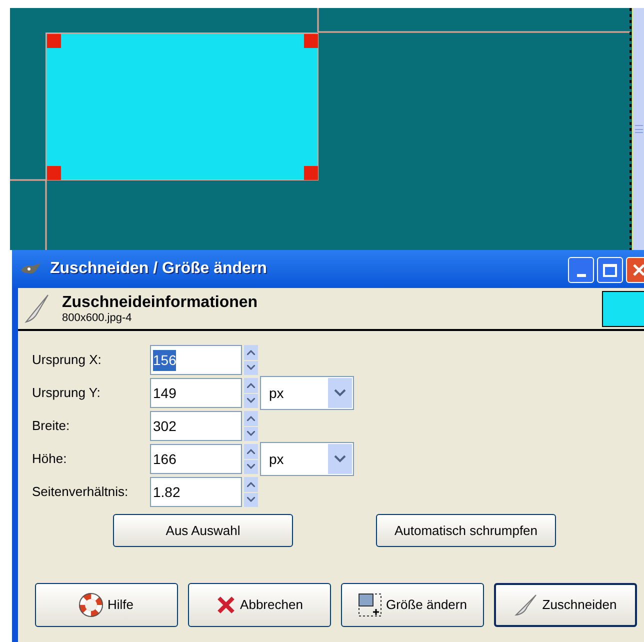 This screenshot has width=644, height=642. What do you see at coordinates (196, 360) in the screenshot?
I see `number-field: 156` at bounding box center [196, 360].